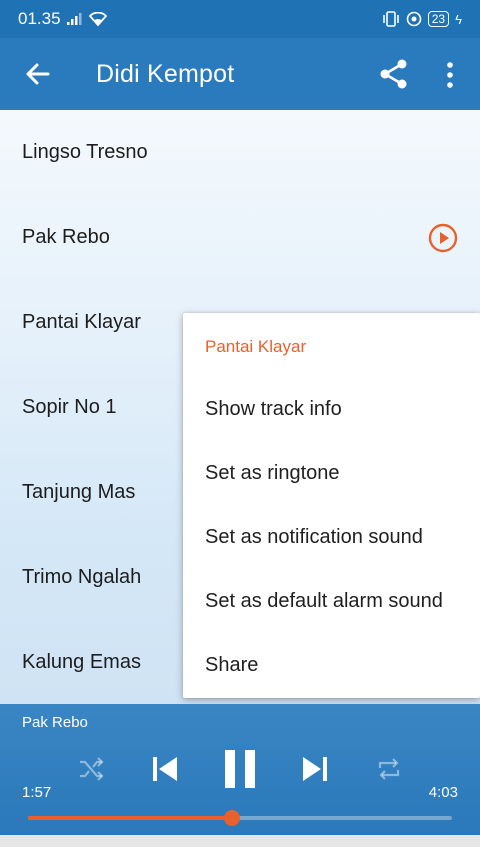 The height and width of the screenshot is (847, 480). I want to click on track-item: Pak Rebo, so click(240, 237).